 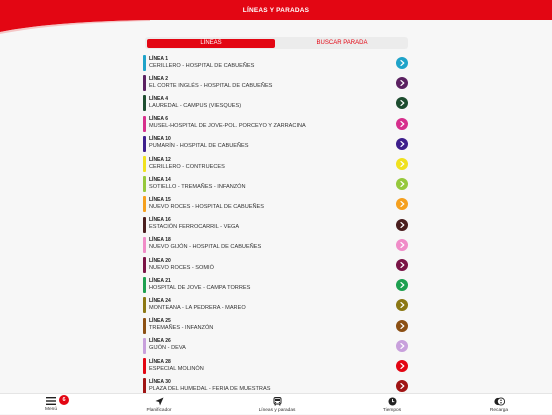 What do you see at coordinates (276, 346) in the screenshot?
I see `line-row: LÍNEA 26 GIJÓN - DEVA` at bounding box center [276, 346].